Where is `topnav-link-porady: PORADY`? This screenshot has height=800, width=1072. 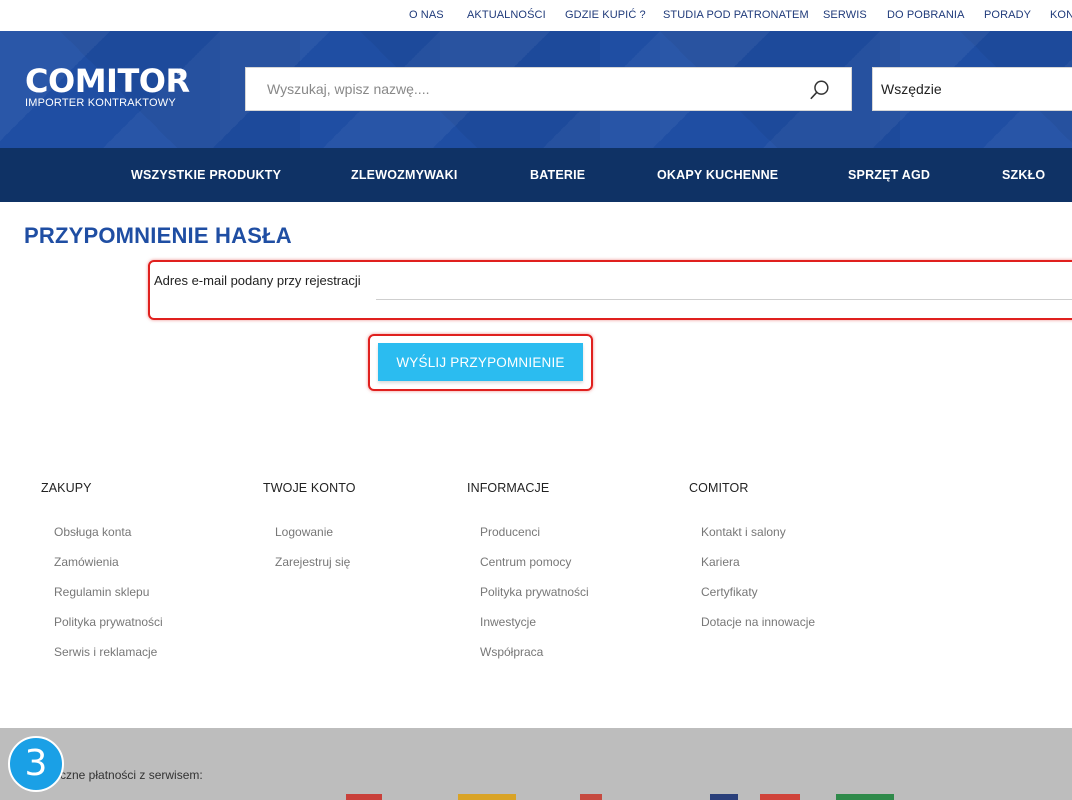 topnav-link-porady: PORADY is located at coordinates (1007, 15).